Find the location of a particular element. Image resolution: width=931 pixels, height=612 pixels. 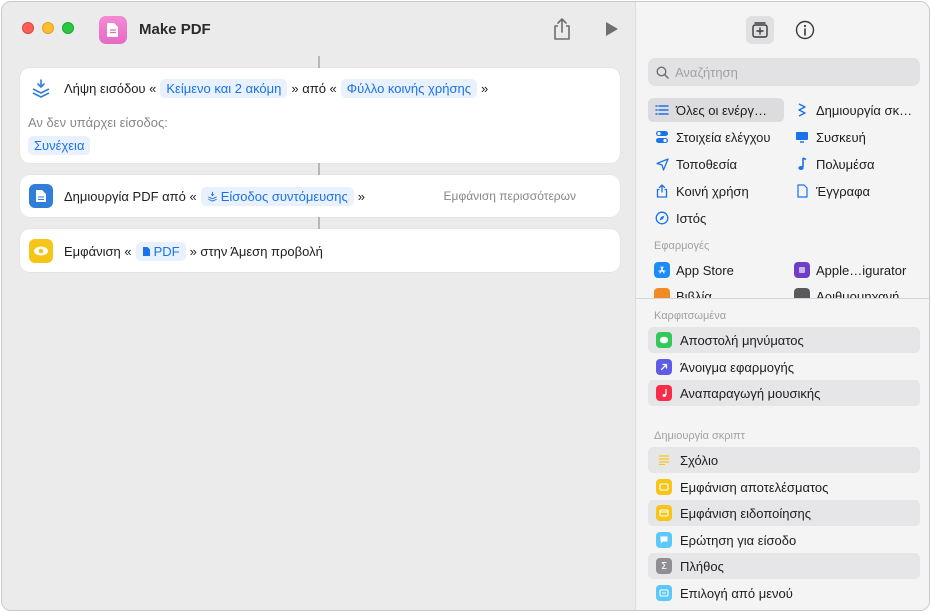

toggle-icon is located at coordinates (662, 137).